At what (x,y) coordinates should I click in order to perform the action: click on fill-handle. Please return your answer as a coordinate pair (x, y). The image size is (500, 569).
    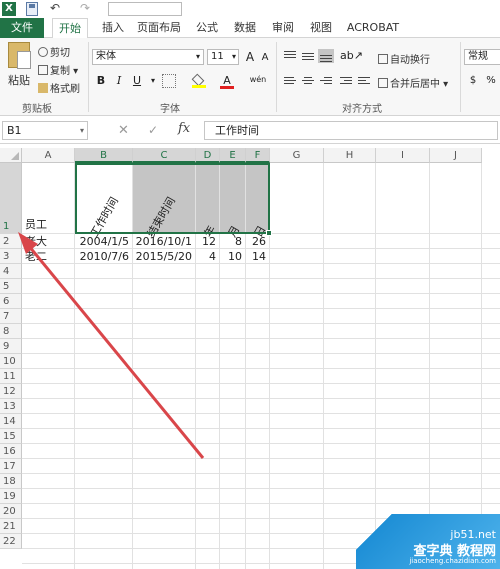
    Looking at the image, I should click on (269, 233).